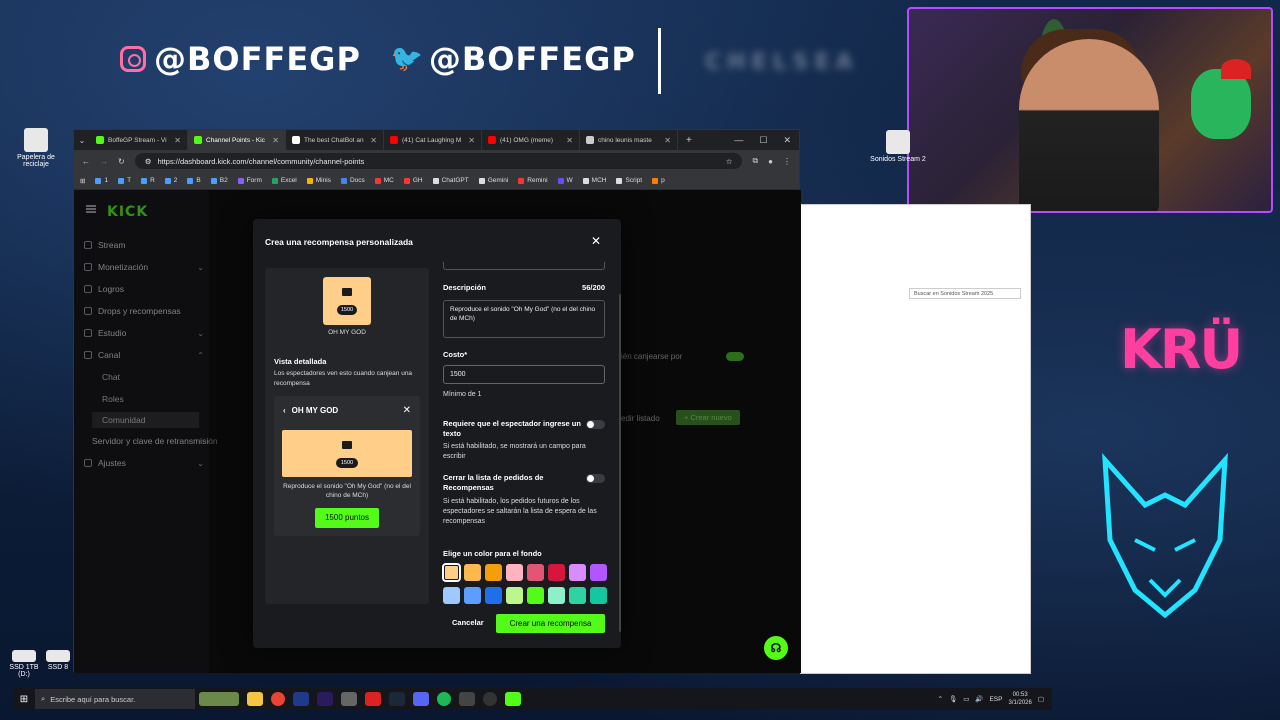  What do you see at coordinates (148, 161) in the screenshot?
I see `site-info-icon: ⚙` at bounding box center [148, 161].